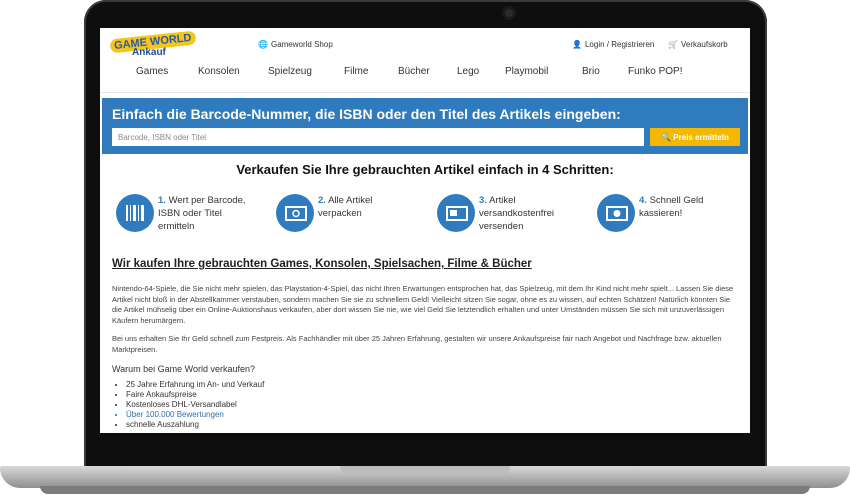 The height and width of the screenshot is (500, 850). What do you see at coordinates (667, 137) in the screenshot?
I see `search-icon: 🔍` at bounding box center [667, 137].